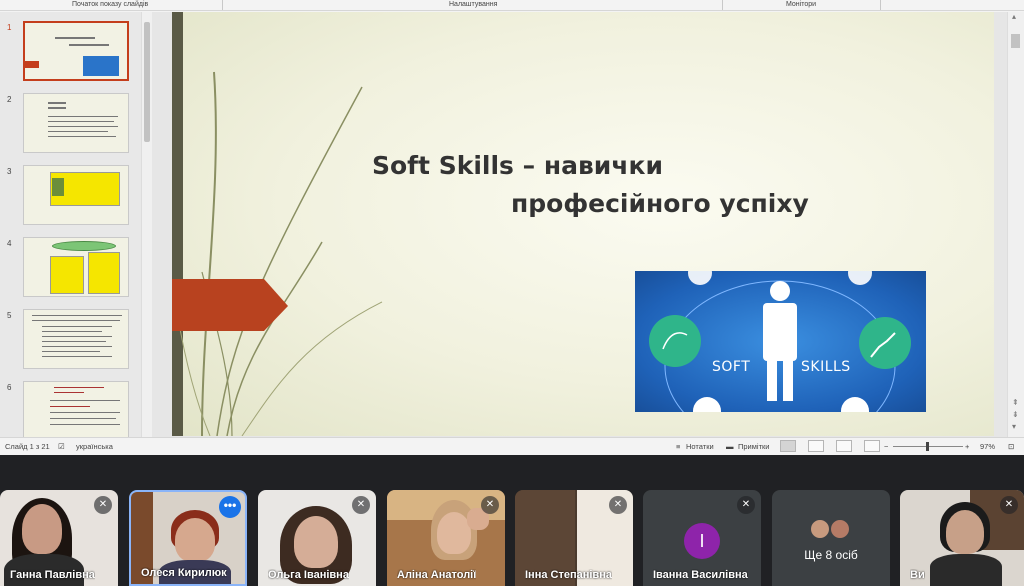 Image resolution: width=1024 pixels, height=586 pixels. I want to click on scroll-down-icon: ▾, so click(1014, 426).